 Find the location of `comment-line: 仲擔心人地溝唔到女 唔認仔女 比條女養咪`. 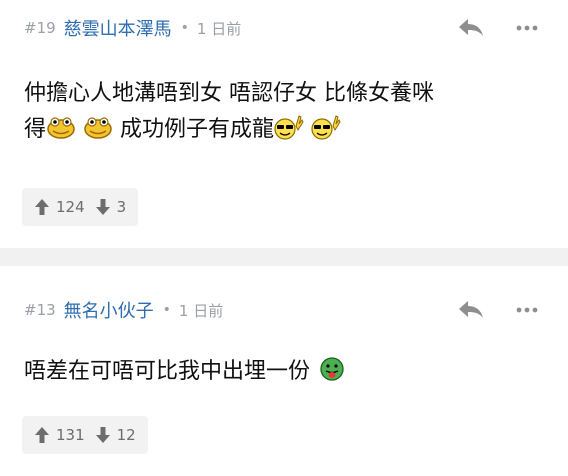

comment-line: 仲擔心人地溝唔到女 唔認仔女 比條女養咪 is located at coordinates (229, 93).